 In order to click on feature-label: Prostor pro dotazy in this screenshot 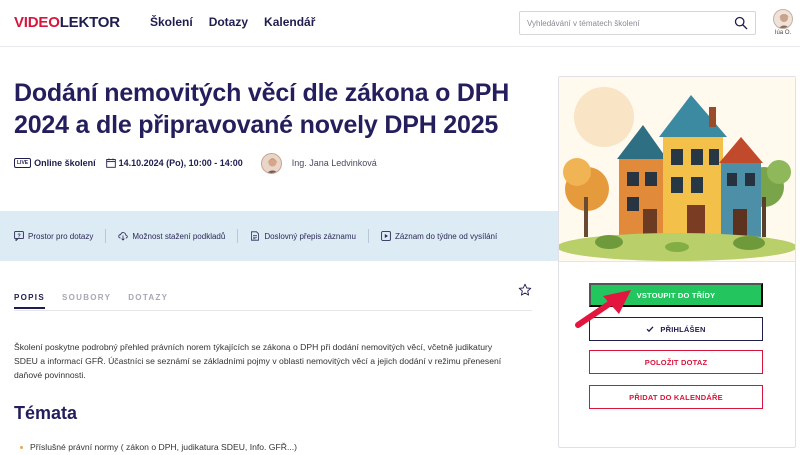, I will do `click(61, 236)`.